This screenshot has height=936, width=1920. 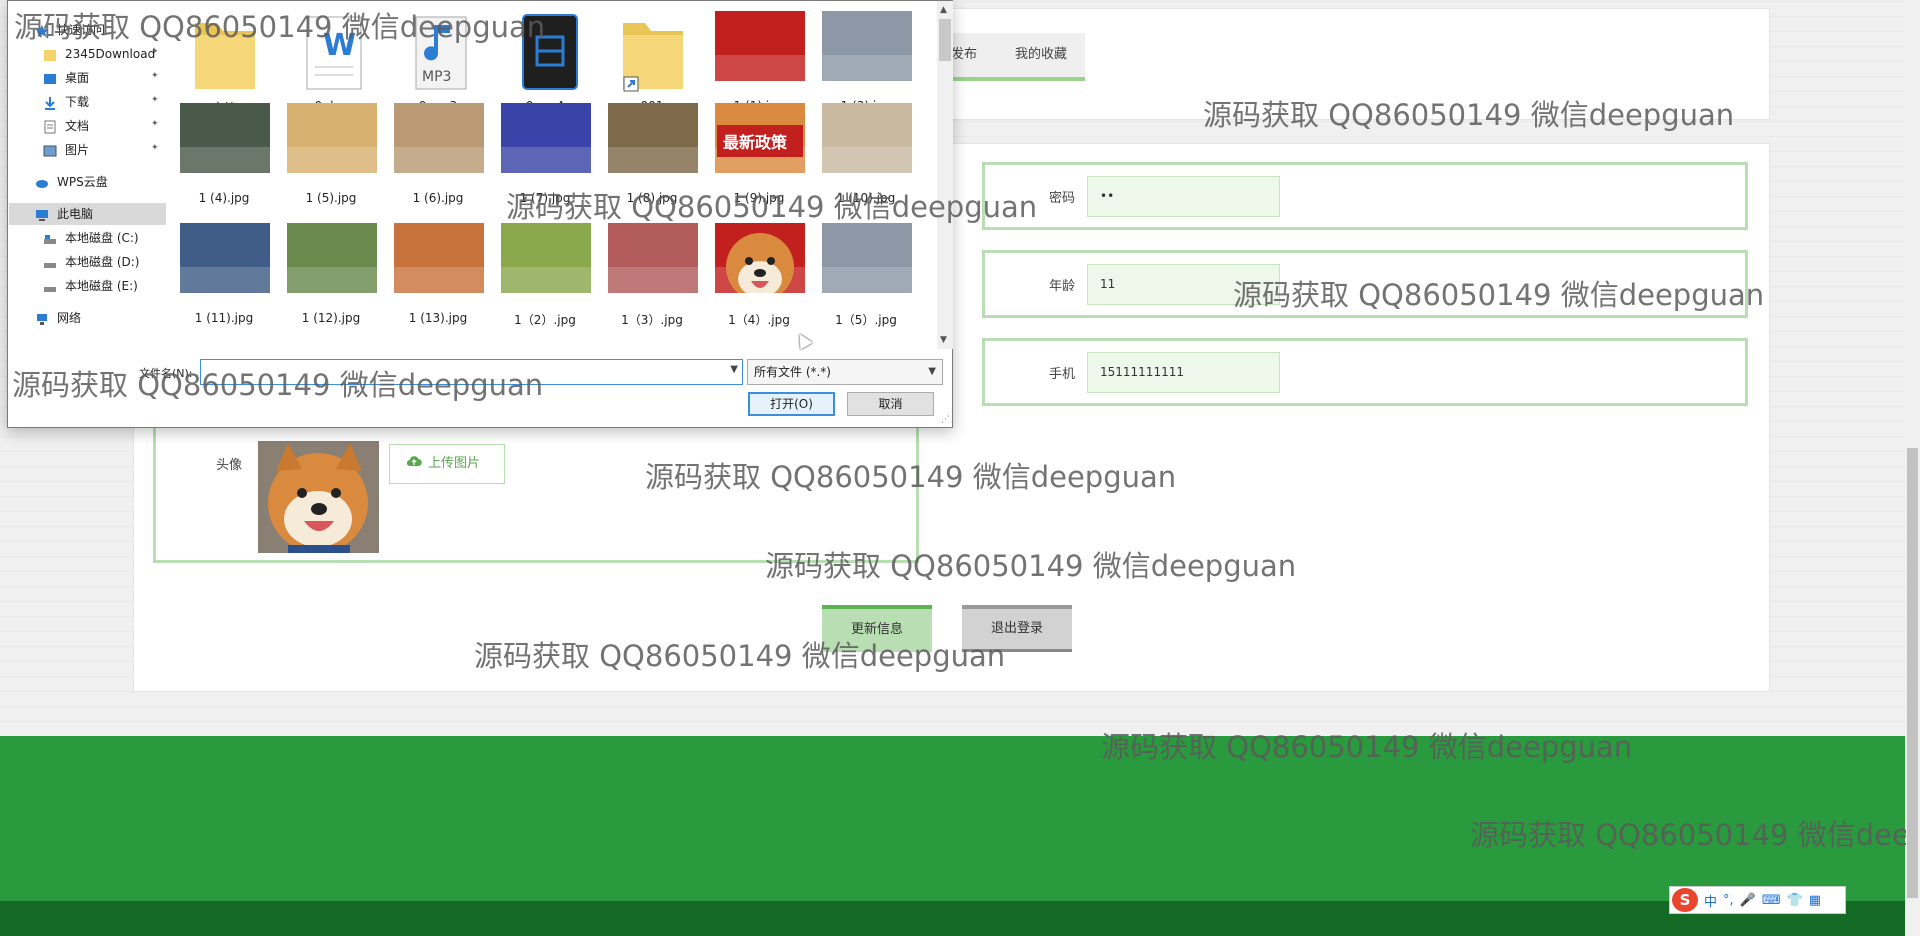 I want to click on avatar-image, so click(x=318, y=497).